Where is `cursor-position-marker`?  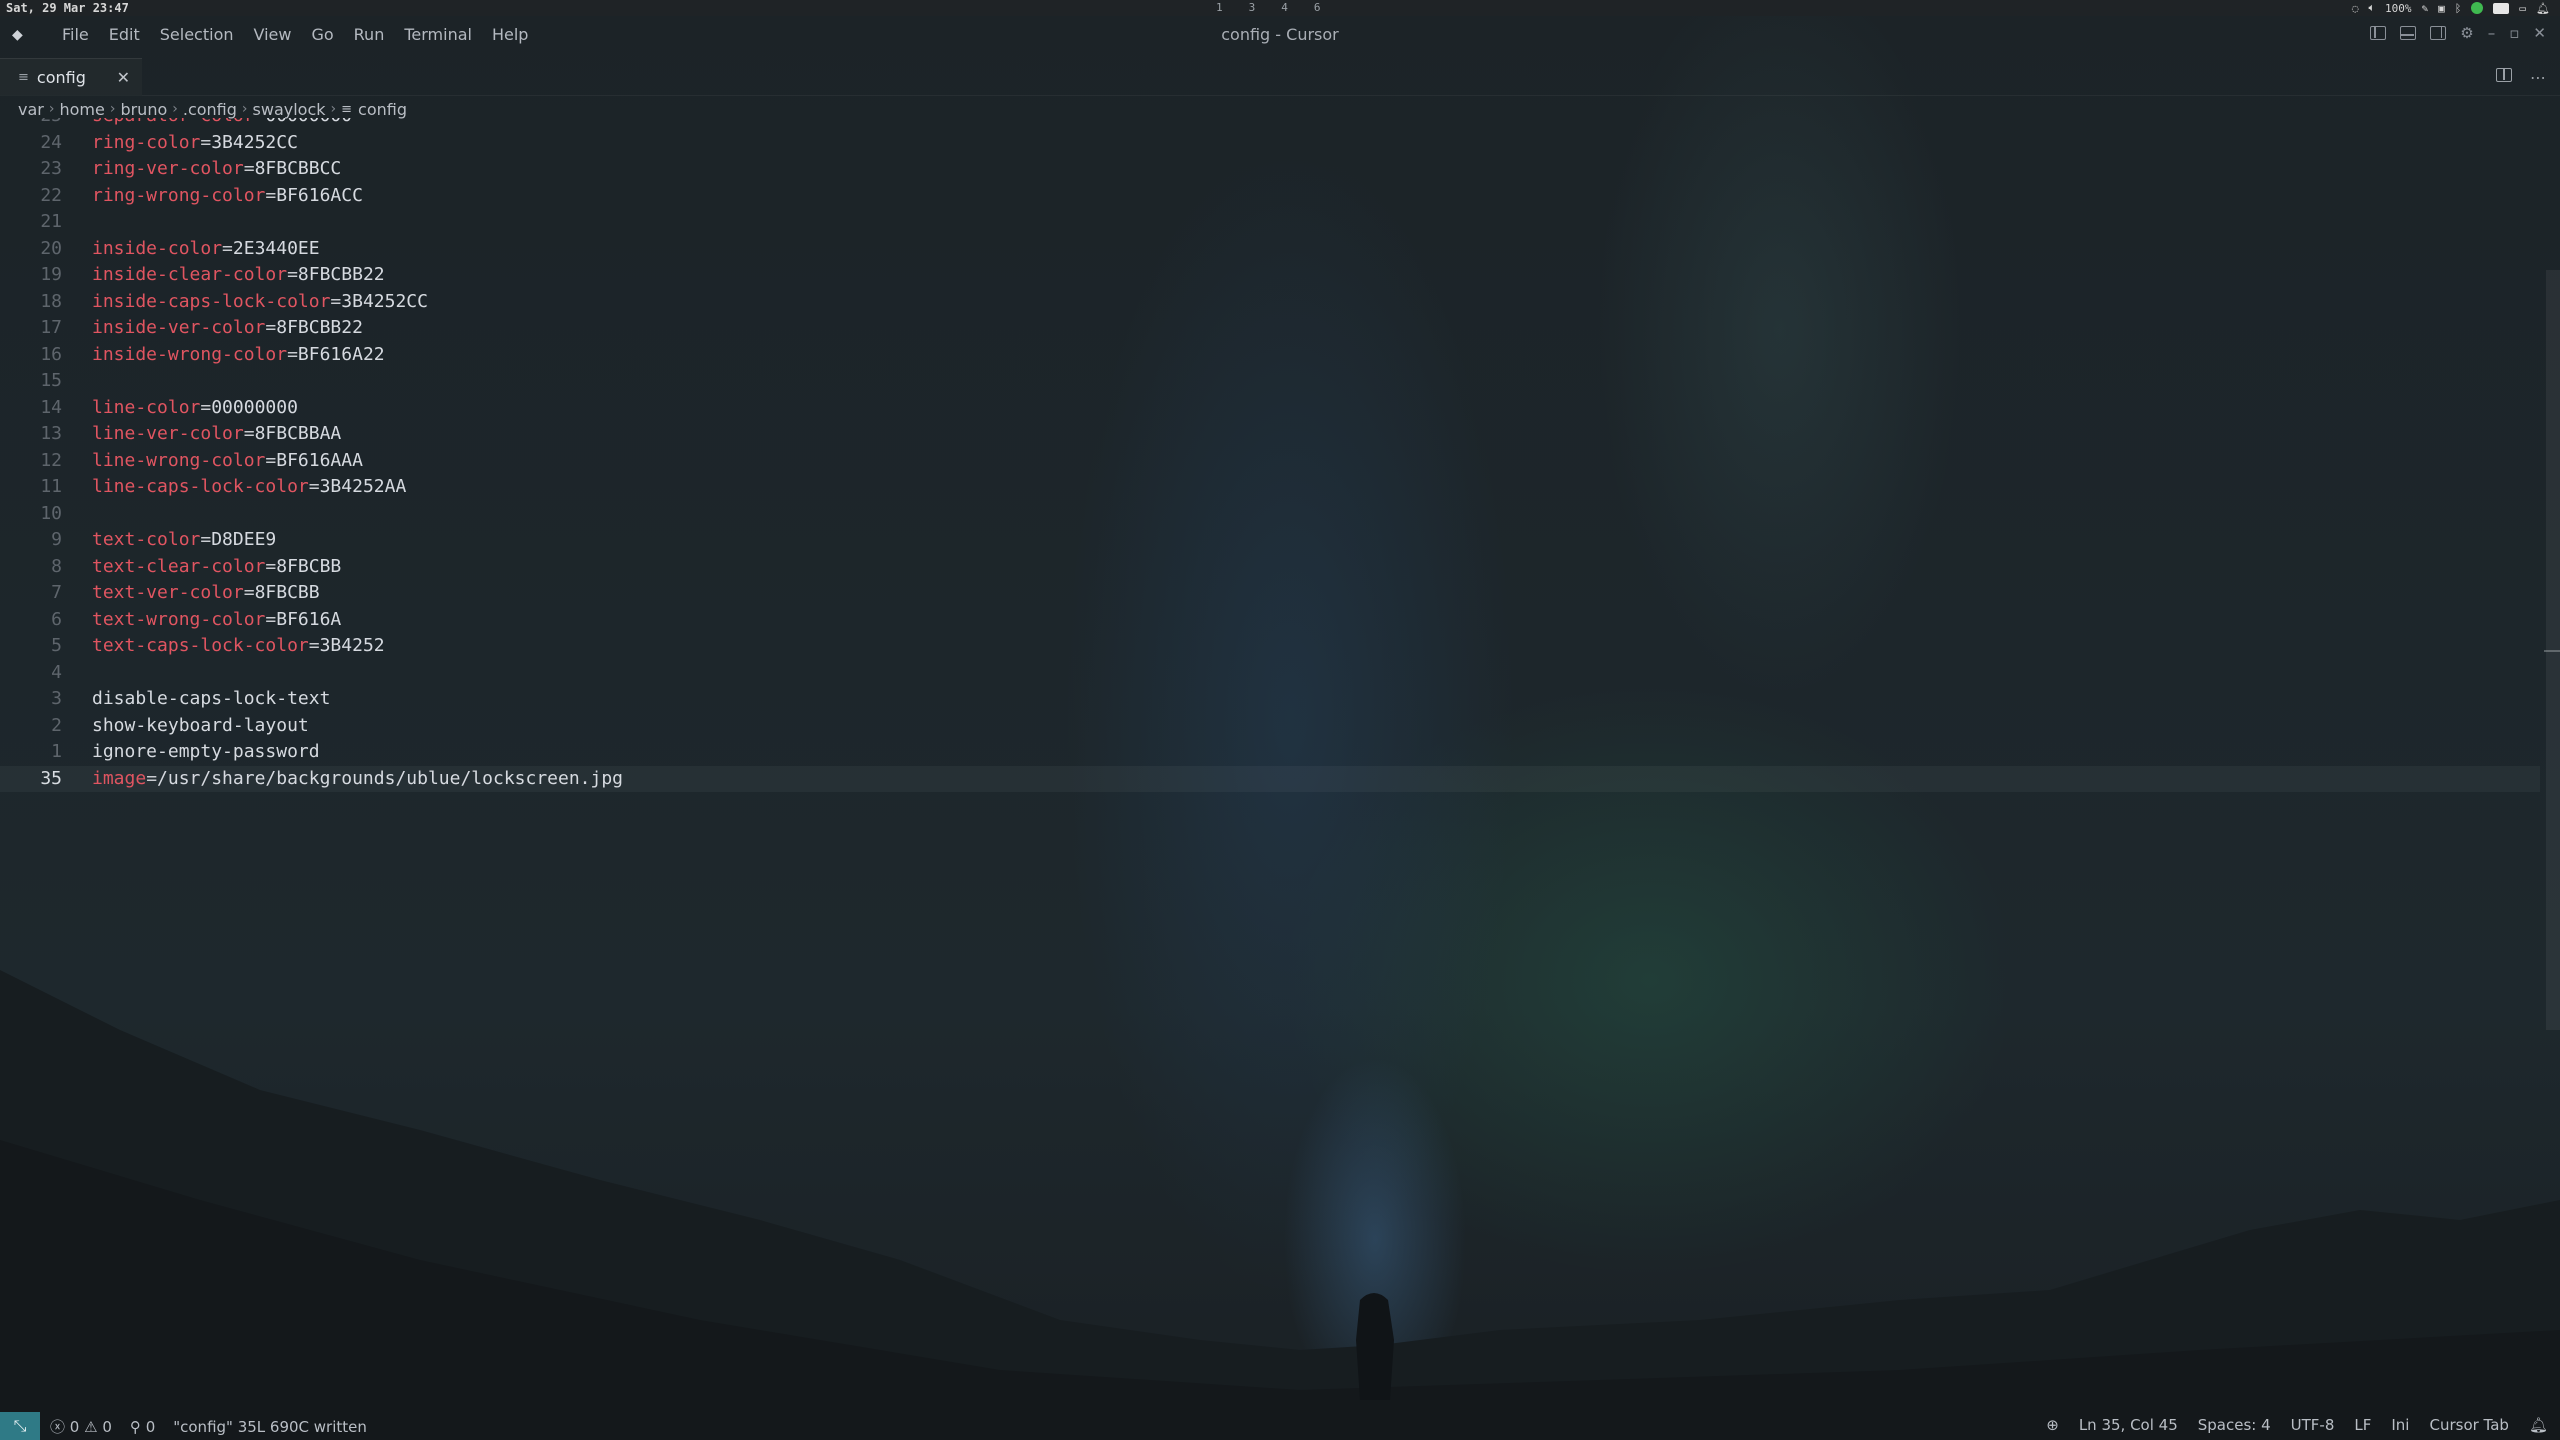 cursor-position-marker is located at coordinates (2552, 651).